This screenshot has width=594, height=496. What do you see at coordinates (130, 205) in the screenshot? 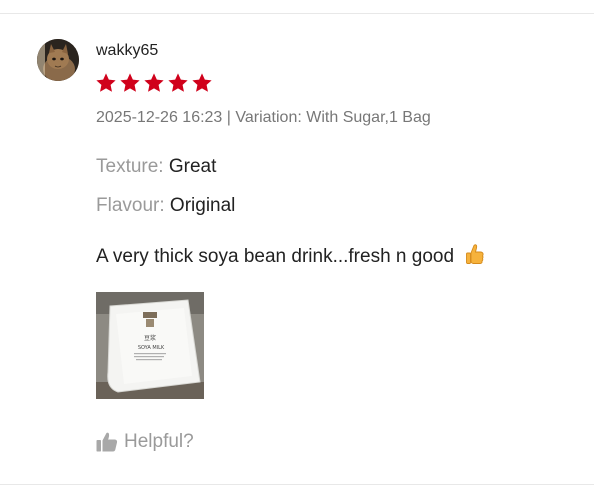
I see `attribute-label: Flavour:` at bounding box center [130, 205].